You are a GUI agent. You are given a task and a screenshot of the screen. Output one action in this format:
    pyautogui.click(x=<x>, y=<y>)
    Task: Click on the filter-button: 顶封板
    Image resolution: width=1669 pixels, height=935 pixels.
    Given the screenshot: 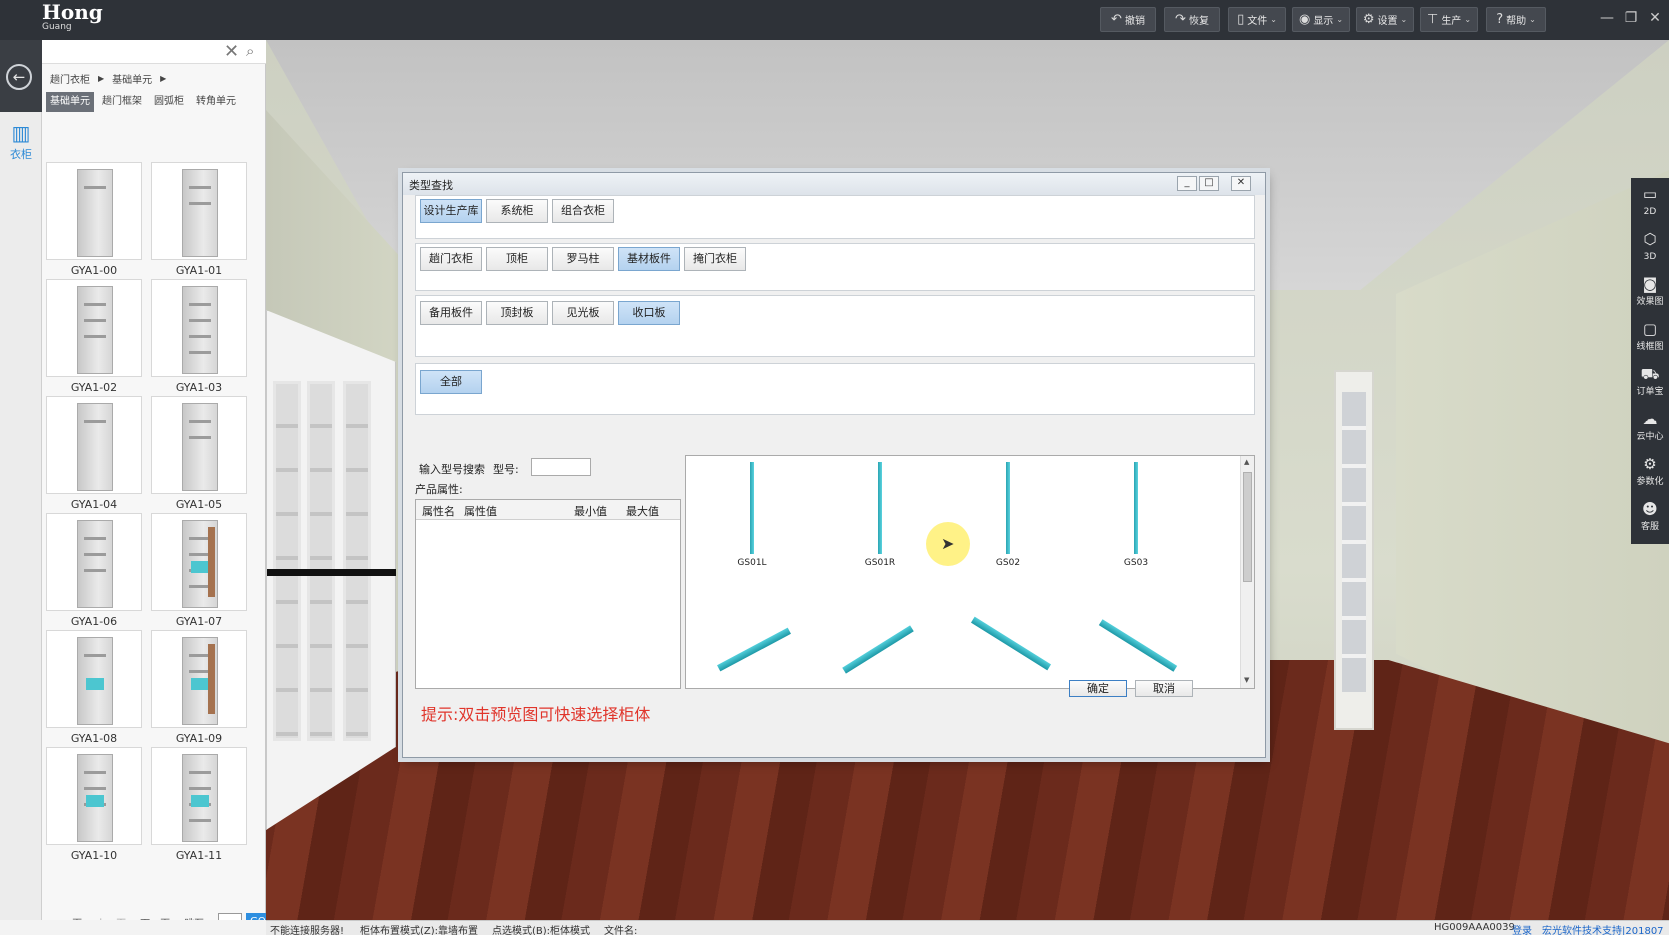 What is the action you would take?
    pyautogui.click(x=517, y=313)
    